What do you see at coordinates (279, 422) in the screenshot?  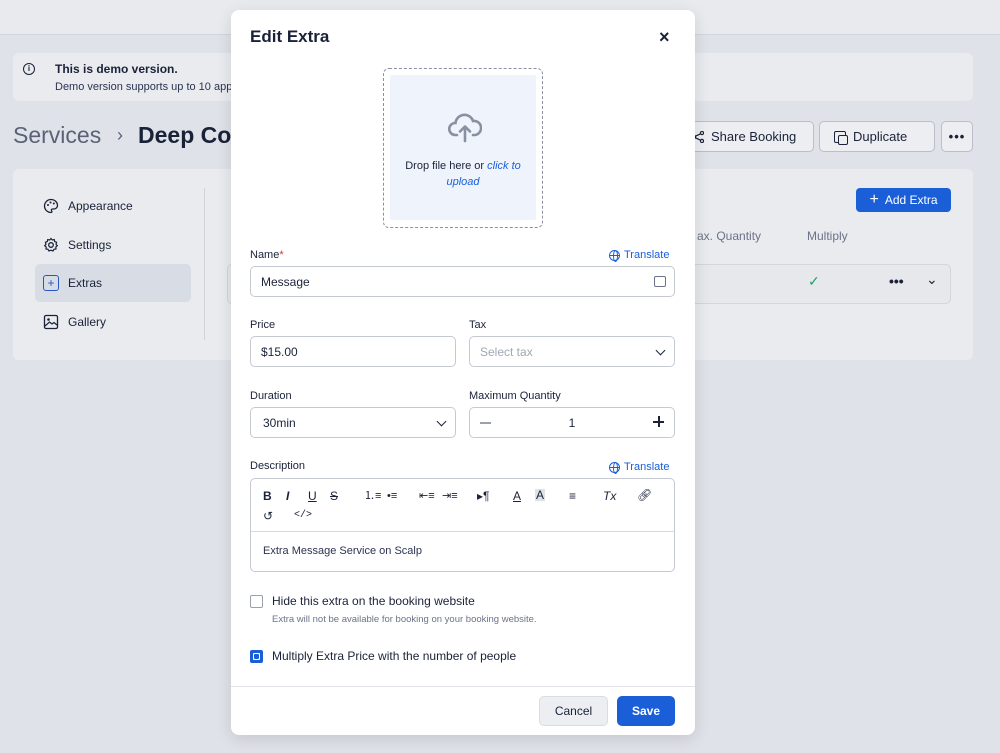 I see `duration-value: 30min` at bounding box center [279, 422].